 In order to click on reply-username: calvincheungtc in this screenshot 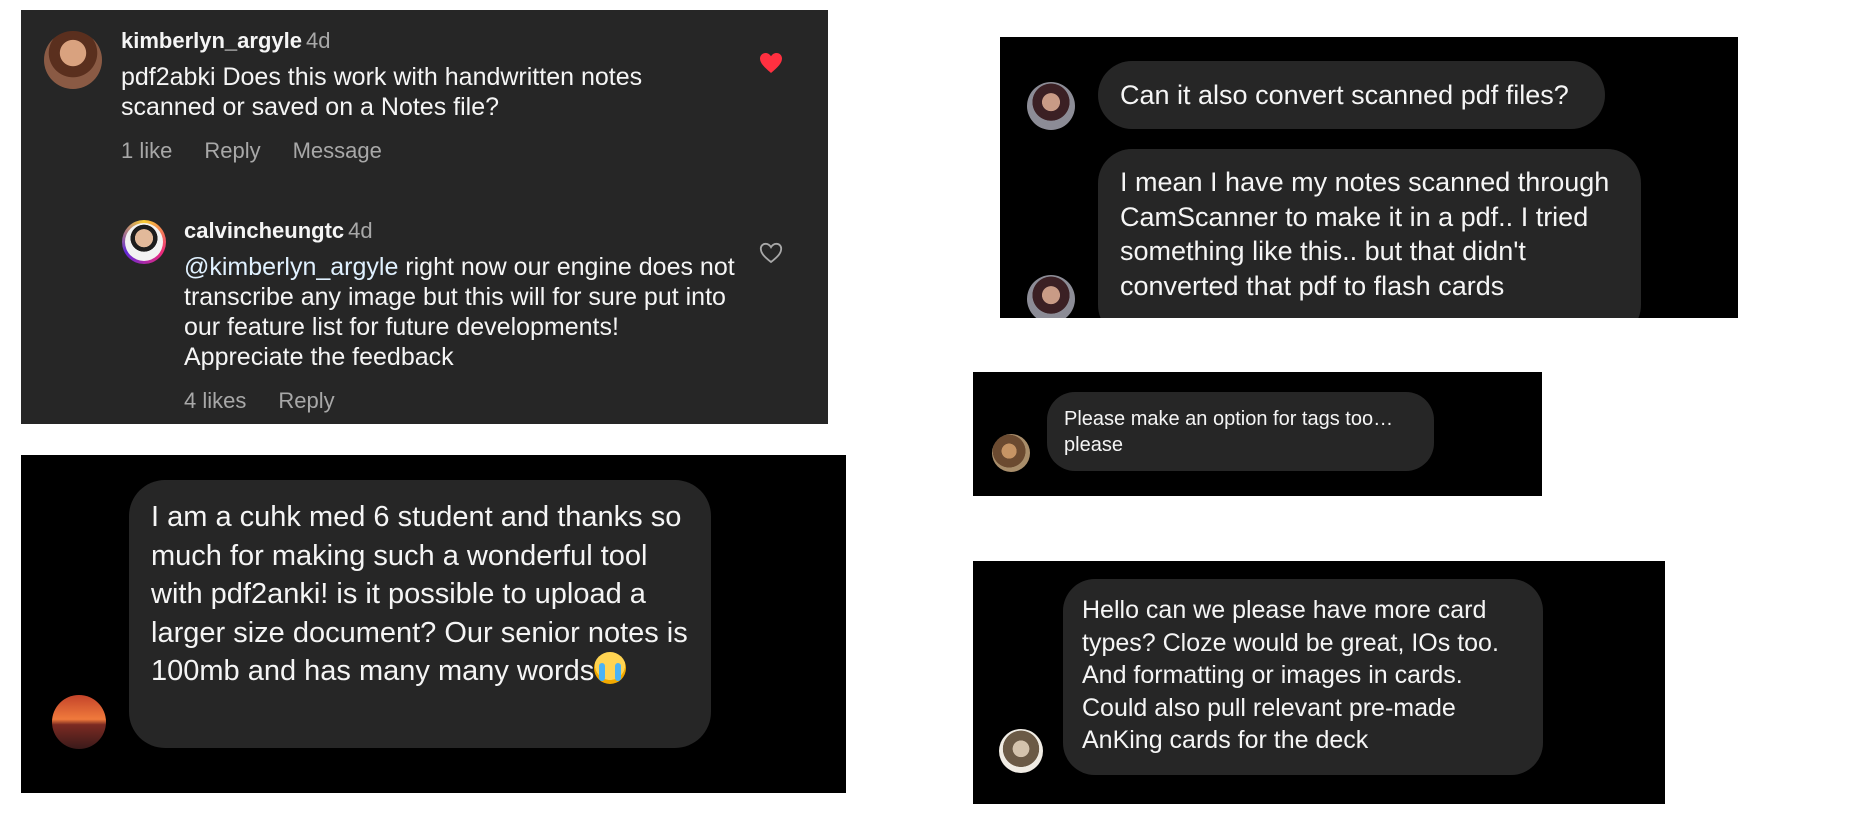, I will do `click(264, 230)`.